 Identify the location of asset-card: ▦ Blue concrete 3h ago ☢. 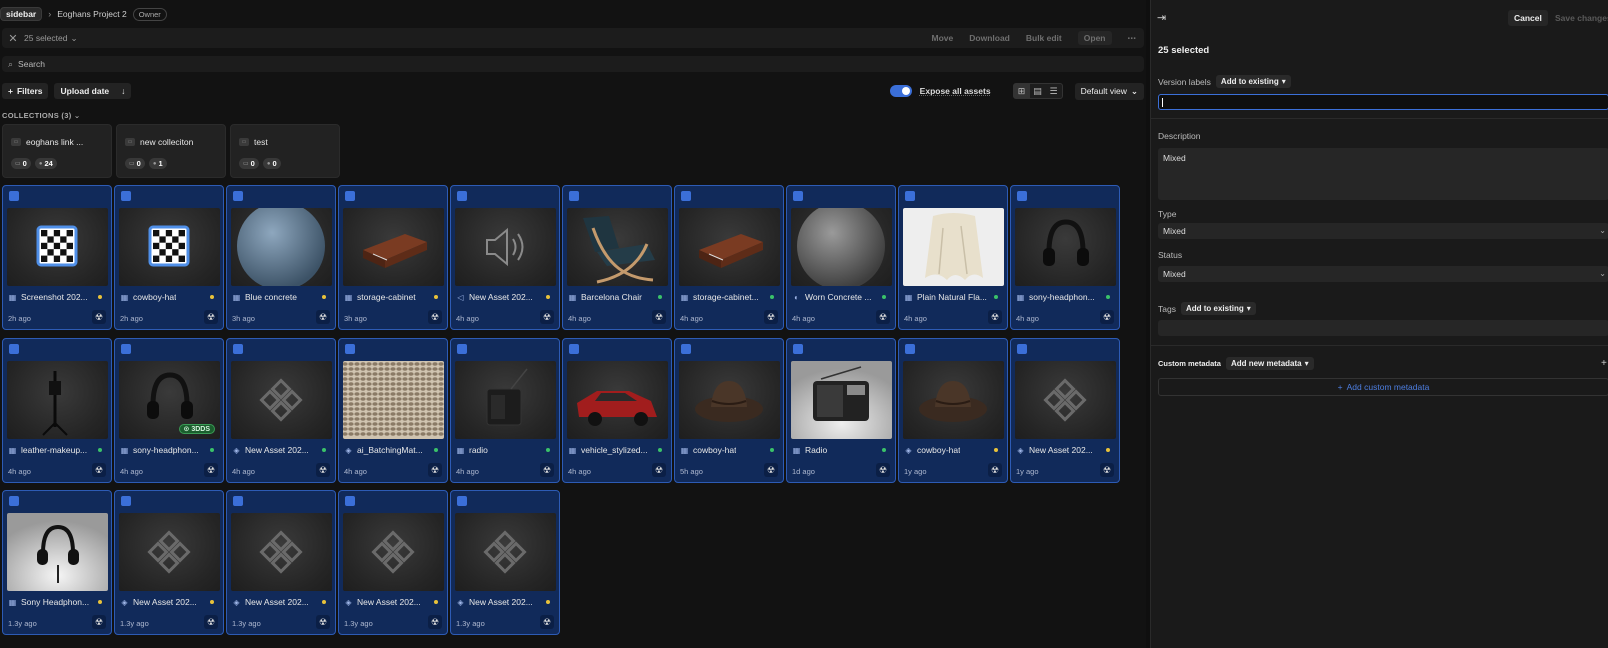
(281, 257).